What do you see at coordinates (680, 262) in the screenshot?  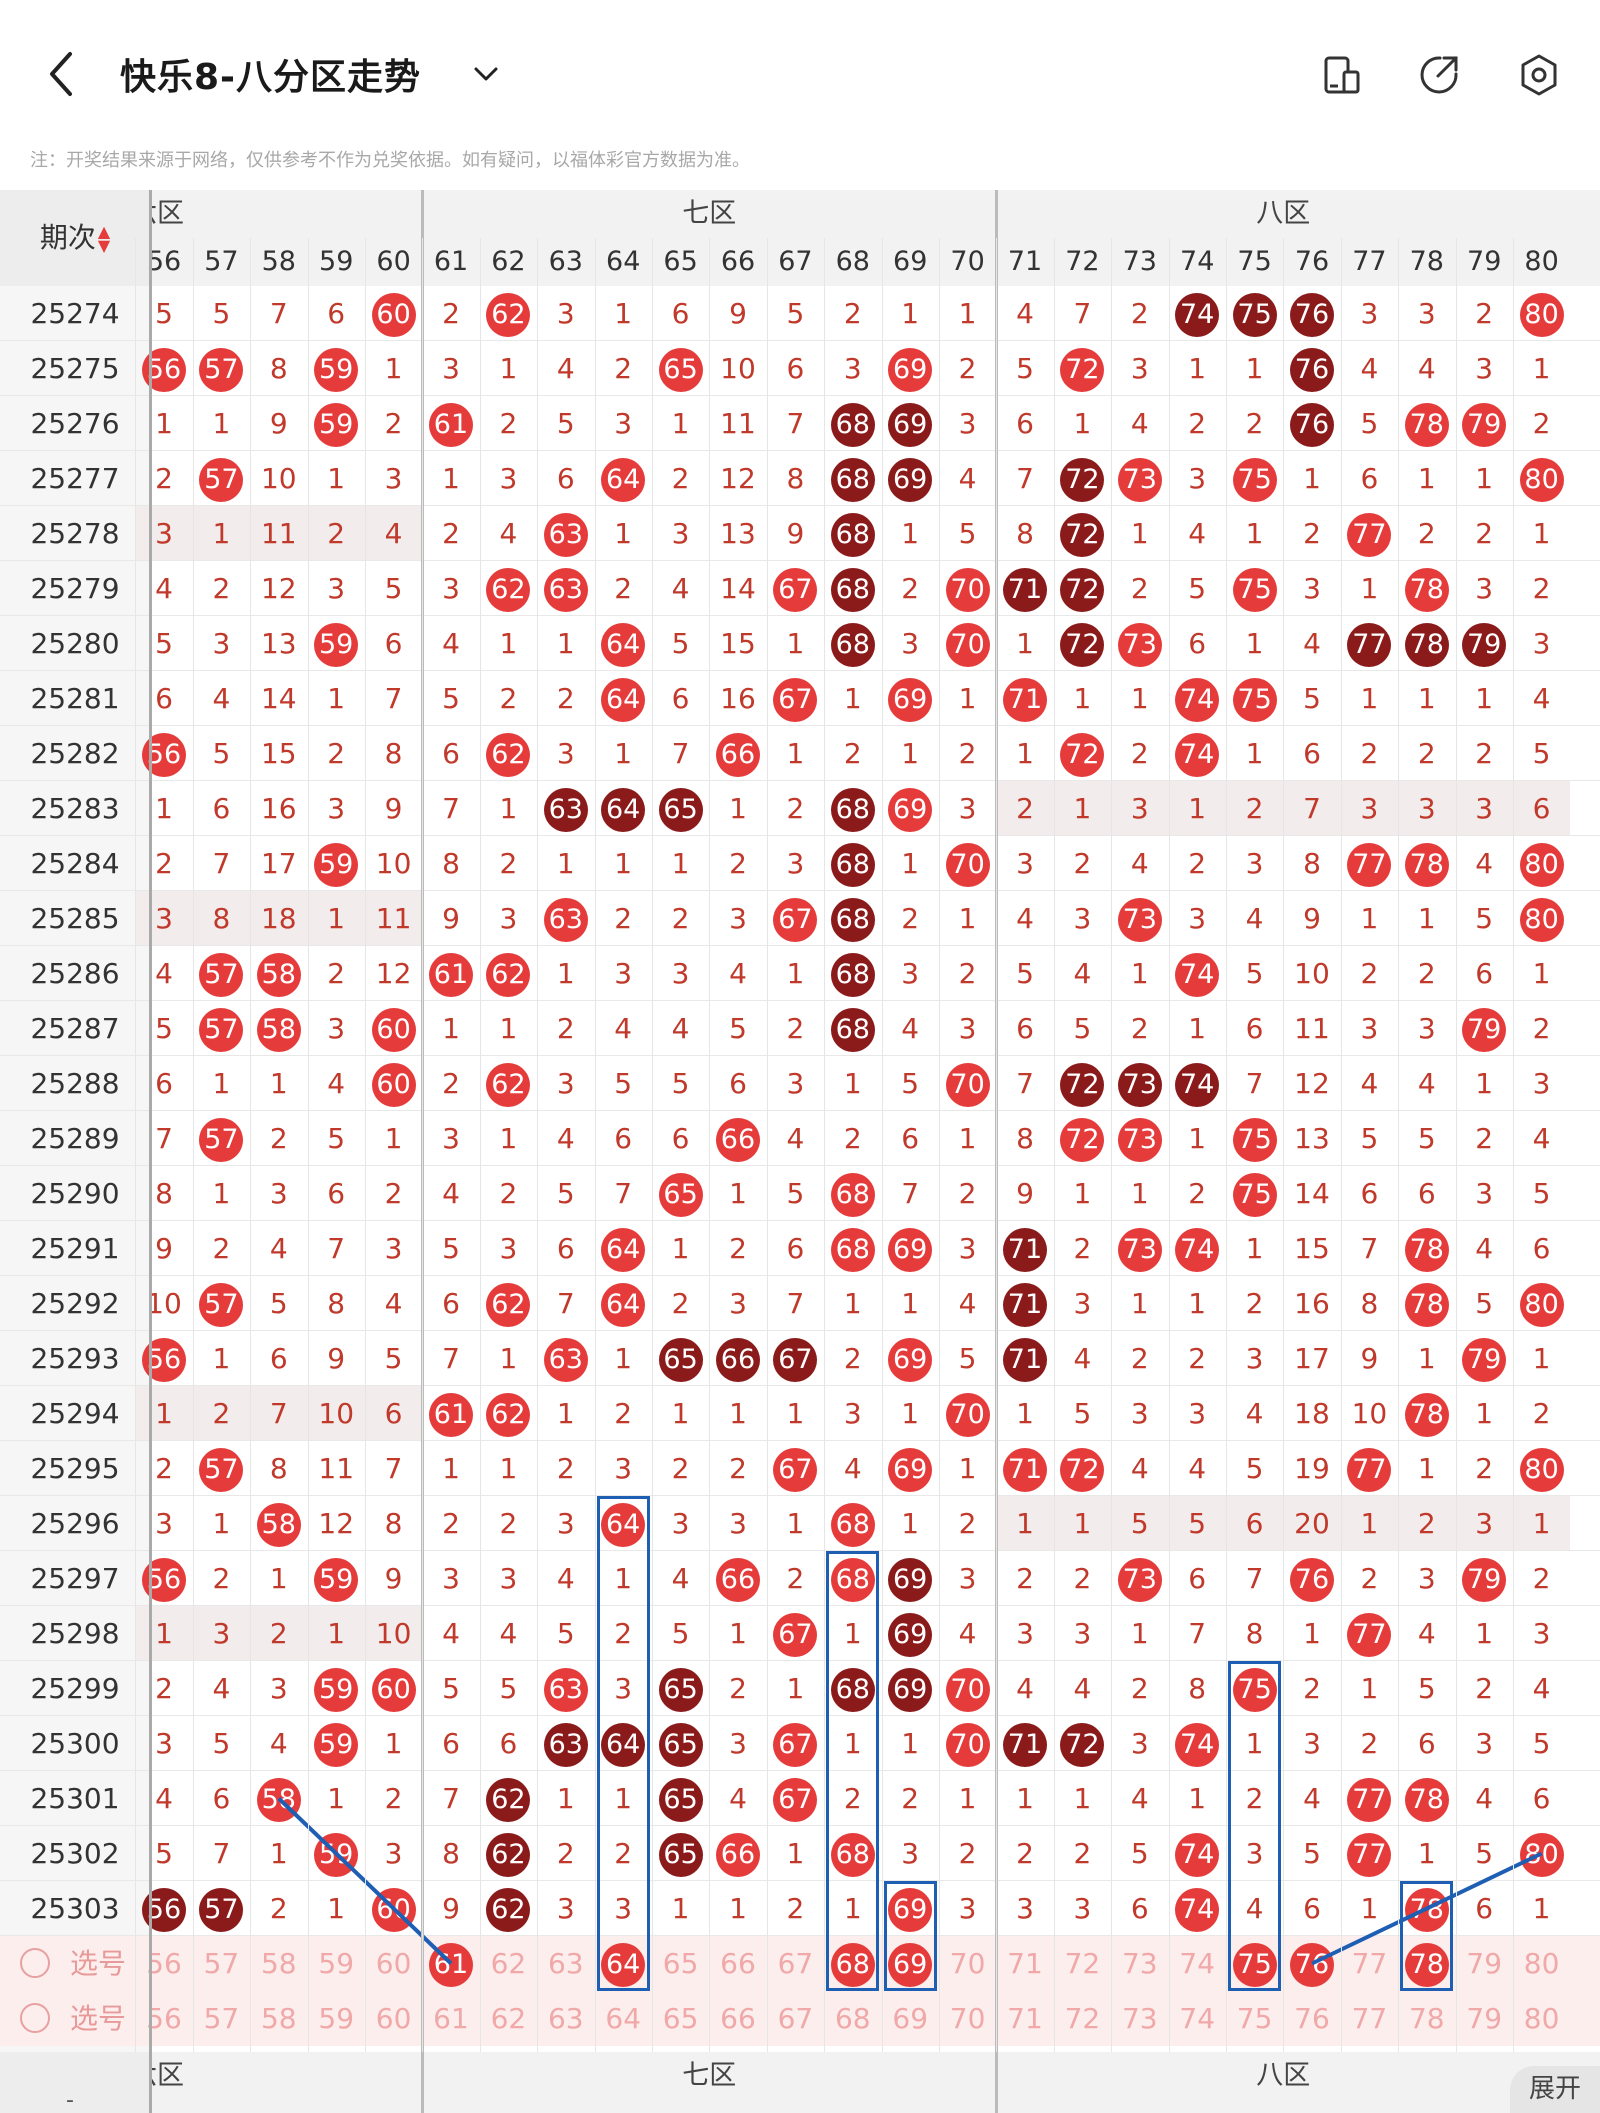 I see `number-header-65: 65` at bounding box center [680, 262].